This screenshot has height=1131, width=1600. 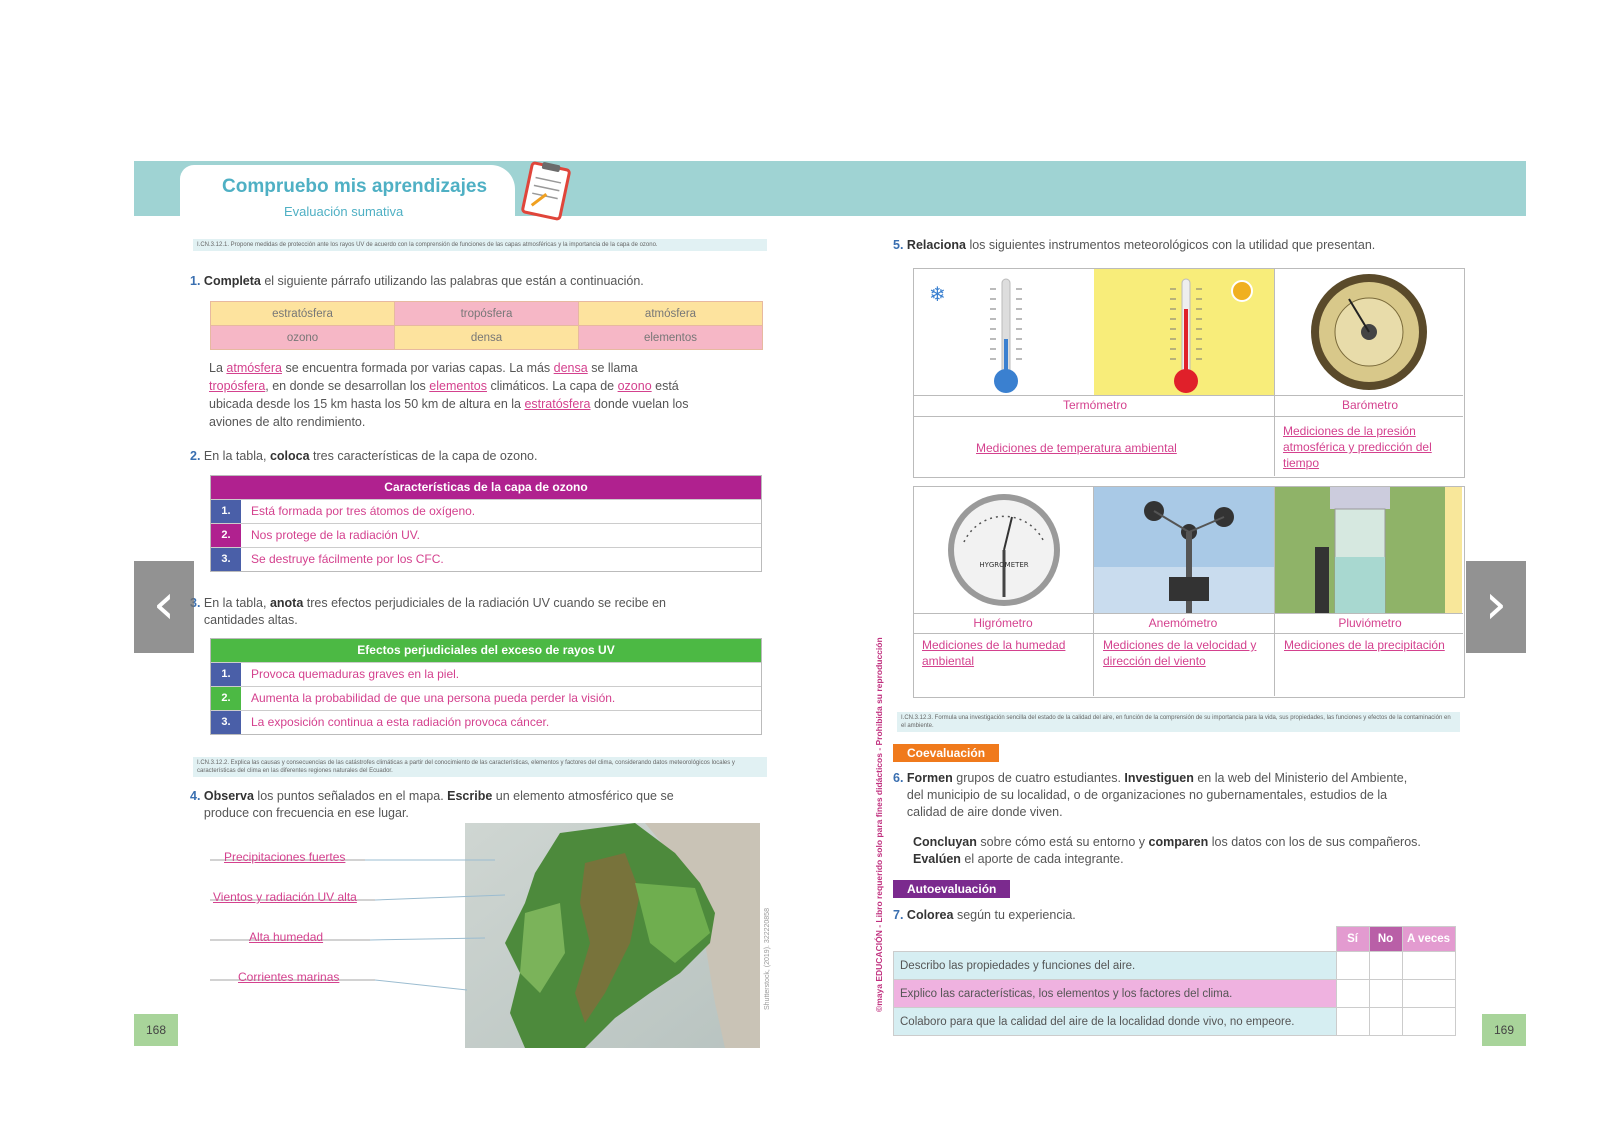 I want to click on map-label: Precipitaciones fuertes, so click(x=285, y=857).